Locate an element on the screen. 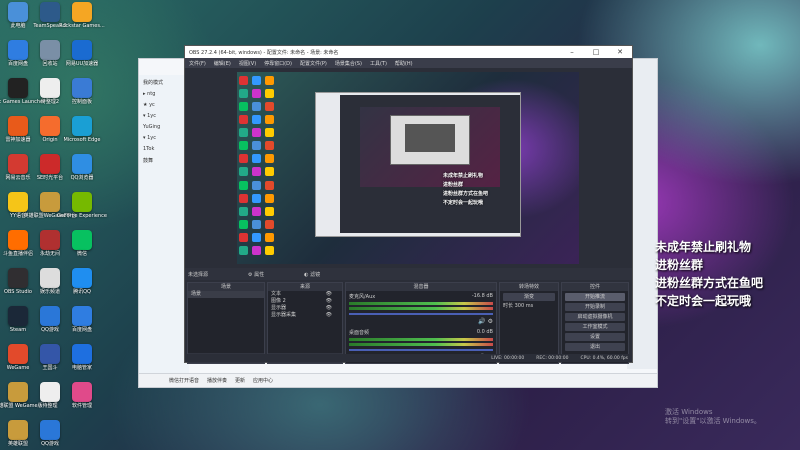 The width and height of the screenshot is (800, 450). contact-list-item: YuGing is located at coordinates (164, 127).